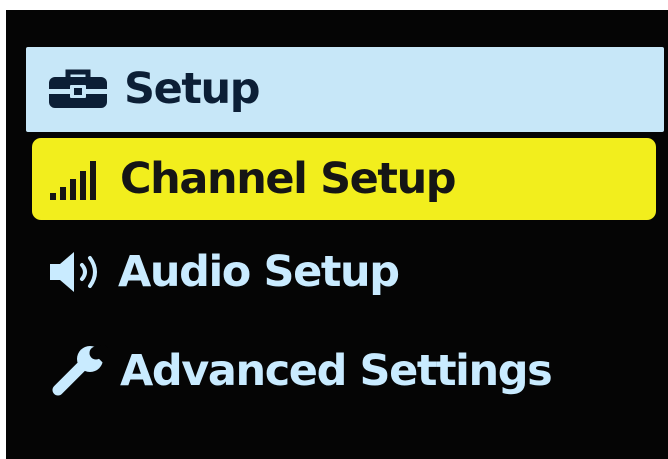 The height and width of the screenshot is (459, 668). What do you see at coordinates (77, 272) in the screenshot?
I see `speaker-icon` at bounding box center [77, 272].